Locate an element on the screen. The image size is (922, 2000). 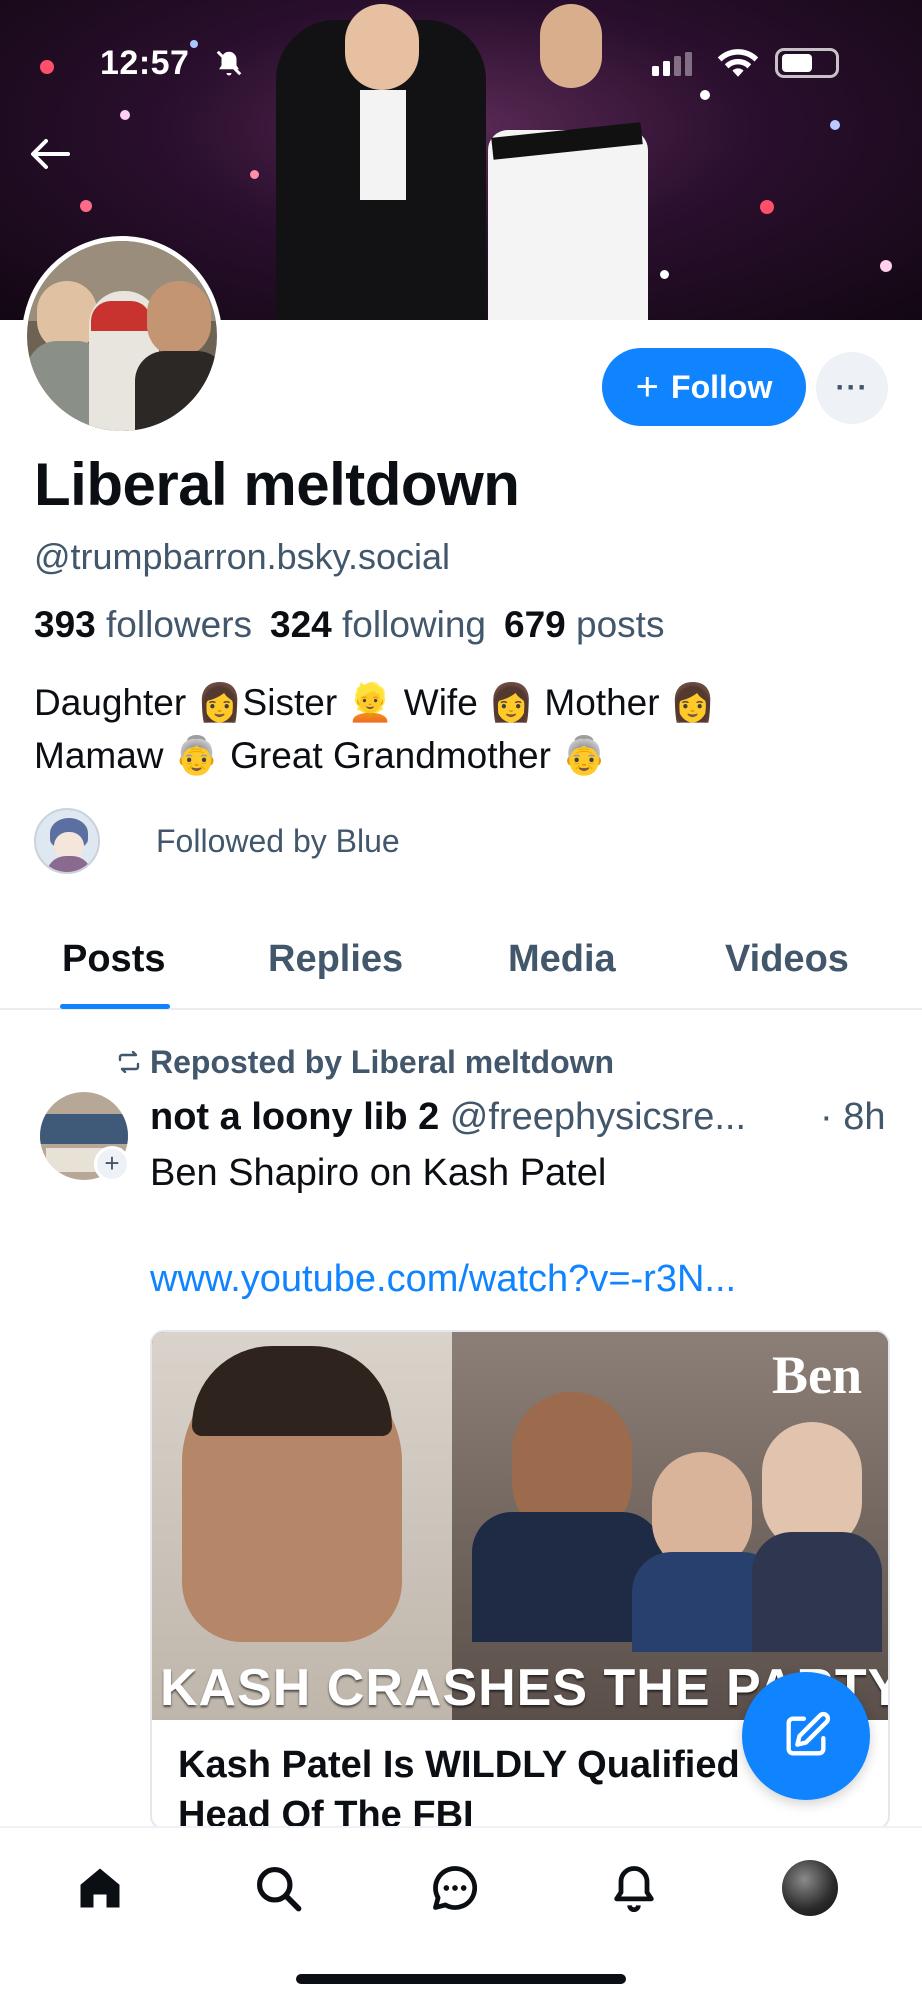
search-icon is located at coordinates (279, 1889).